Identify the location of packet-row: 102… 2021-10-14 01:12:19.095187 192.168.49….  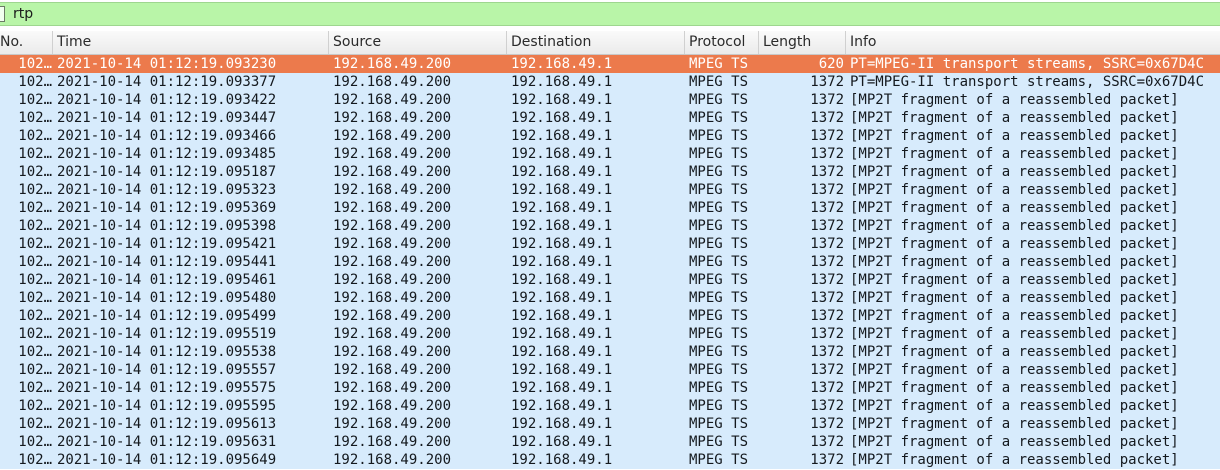
(610, 172).